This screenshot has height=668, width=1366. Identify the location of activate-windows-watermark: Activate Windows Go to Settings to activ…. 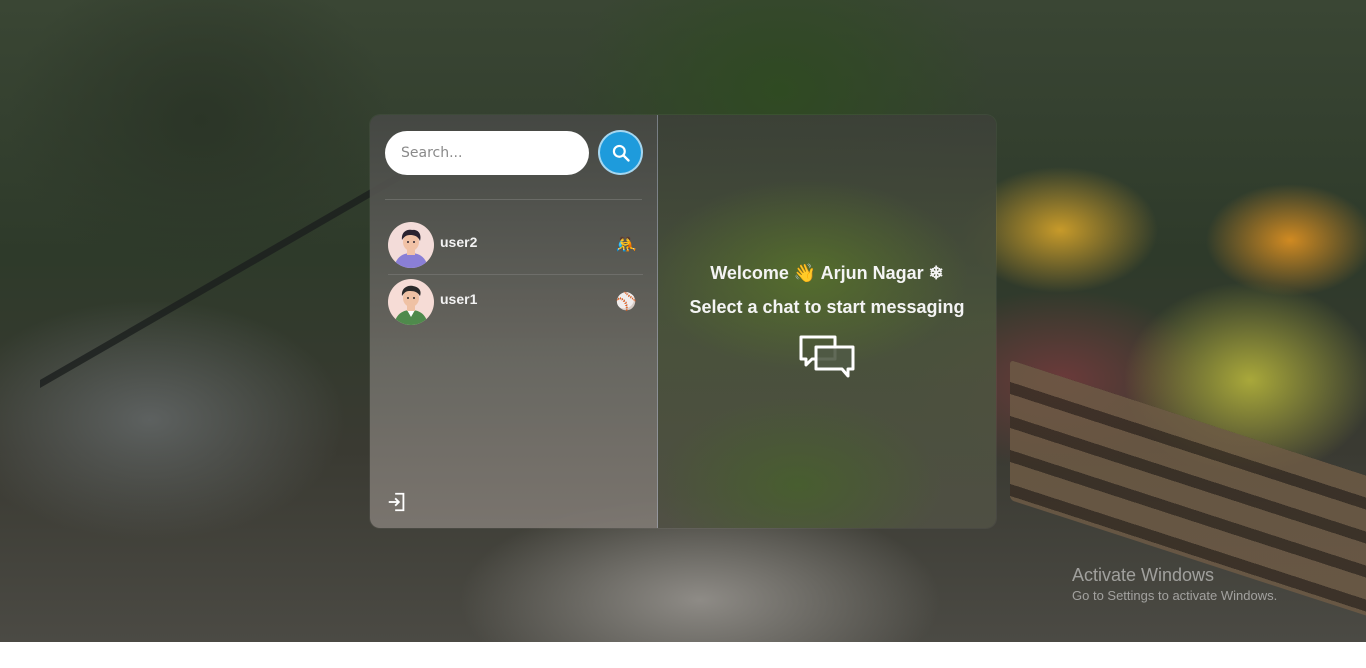
(1174, 584).